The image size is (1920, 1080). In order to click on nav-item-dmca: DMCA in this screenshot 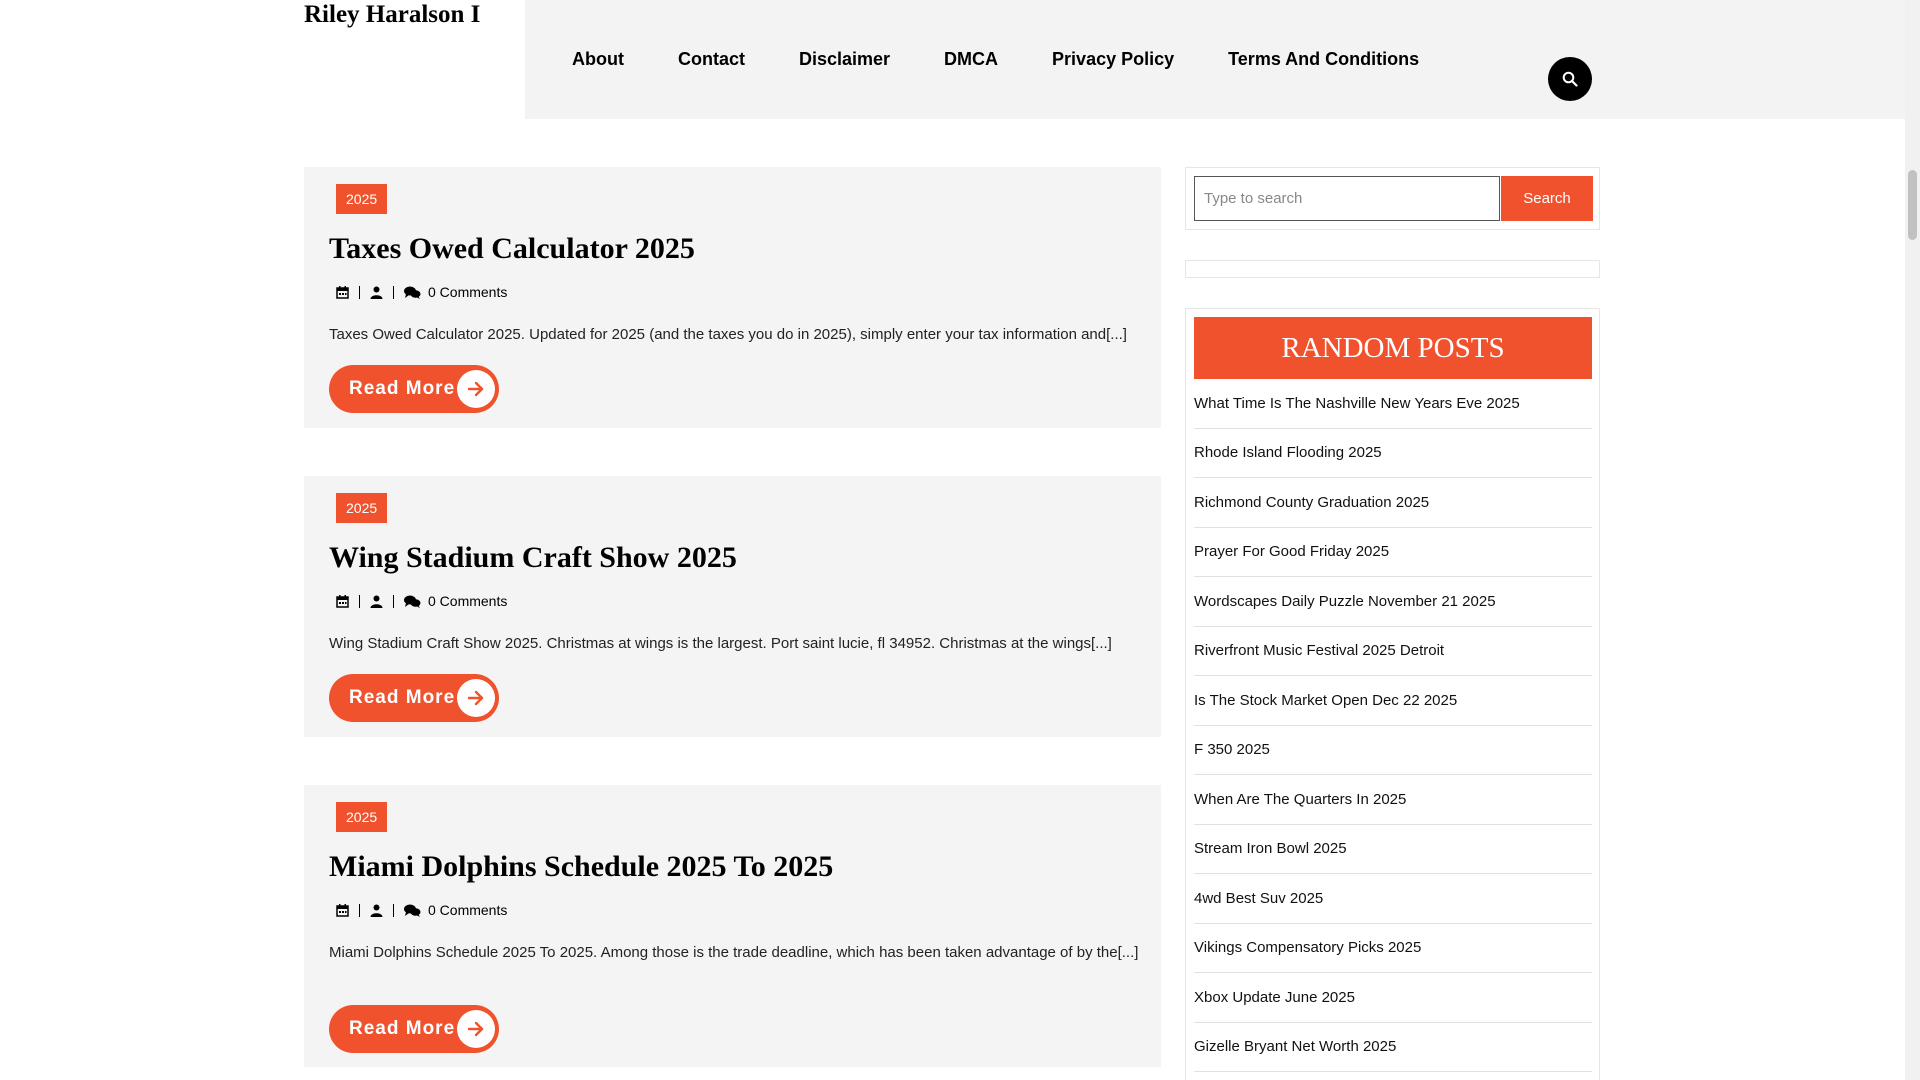, I will do `click(971, 59)`.